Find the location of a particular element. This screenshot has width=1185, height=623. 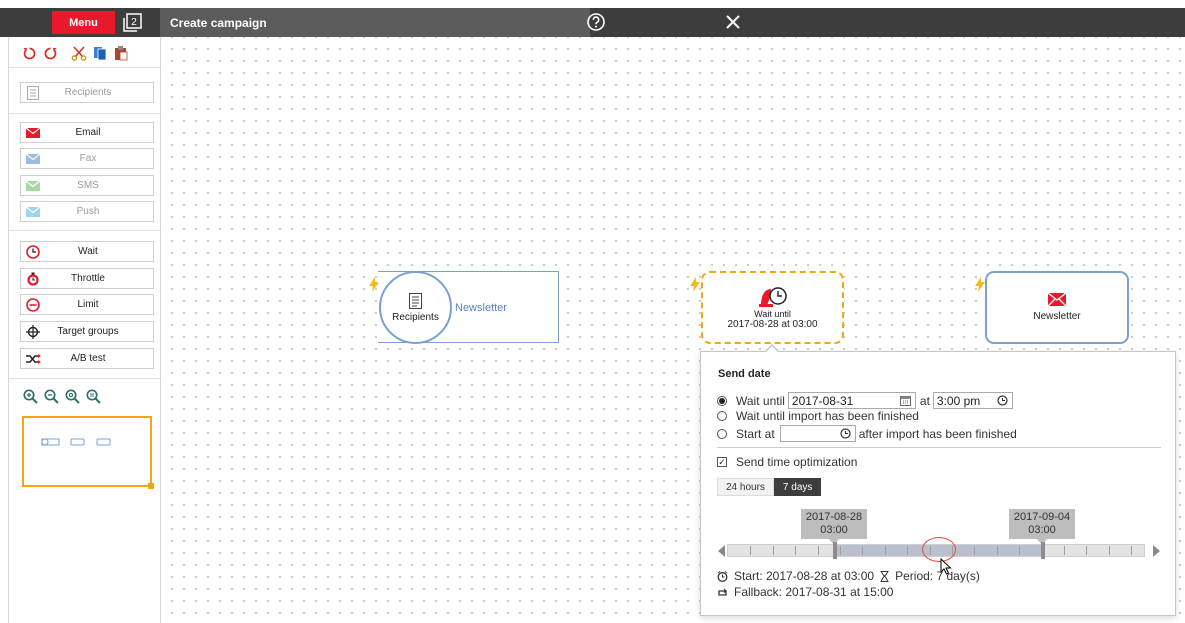

hourglass-icon is located at coordinates (884, 576).